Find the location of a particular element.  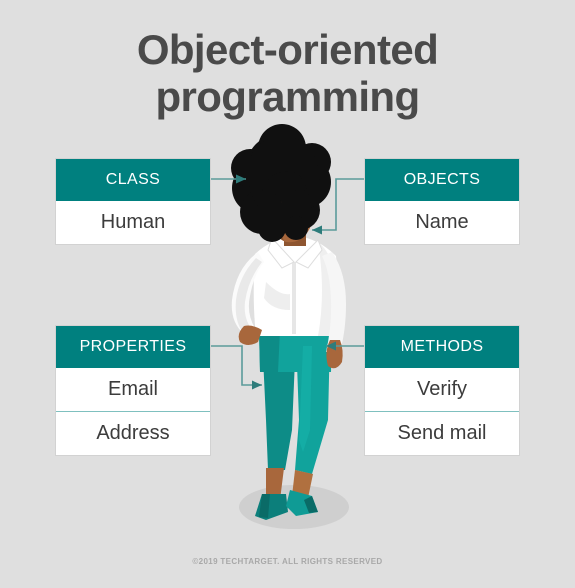

methods-box: METHODS Verify Send mail is located at coordinates (442, 390).